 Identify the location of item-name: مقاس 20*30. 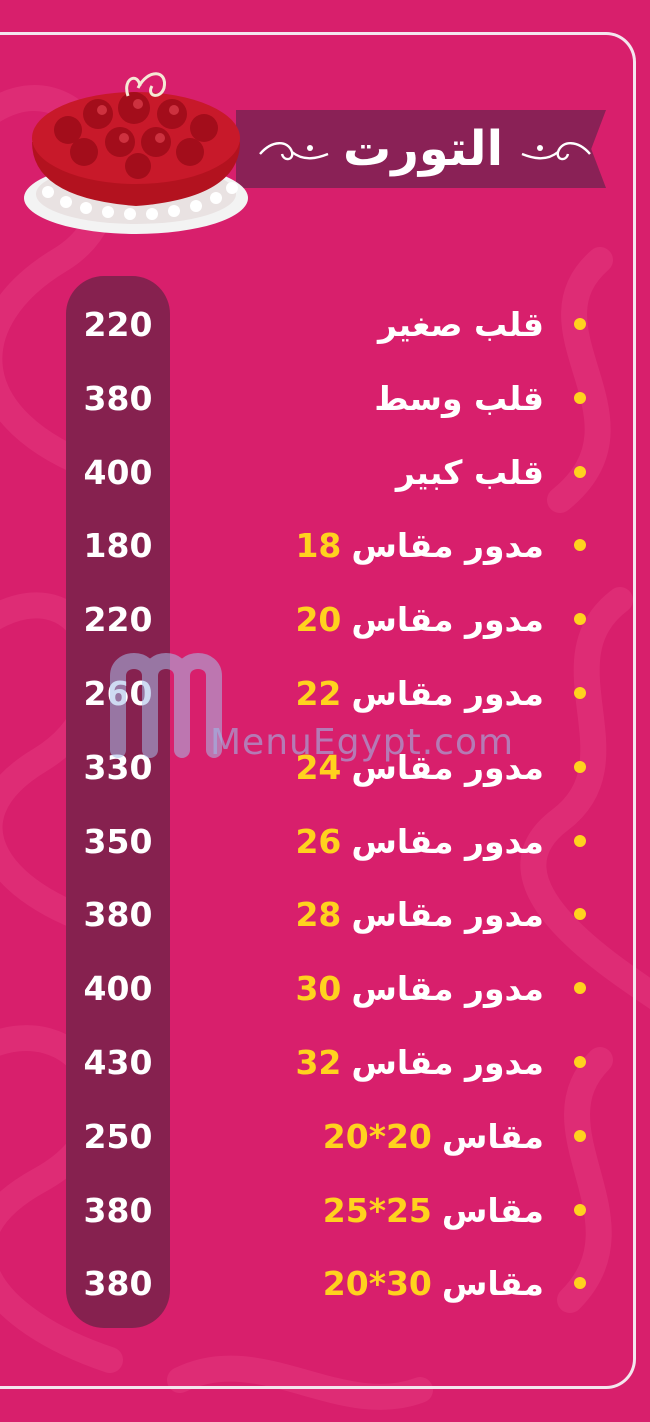
(433, 1283).